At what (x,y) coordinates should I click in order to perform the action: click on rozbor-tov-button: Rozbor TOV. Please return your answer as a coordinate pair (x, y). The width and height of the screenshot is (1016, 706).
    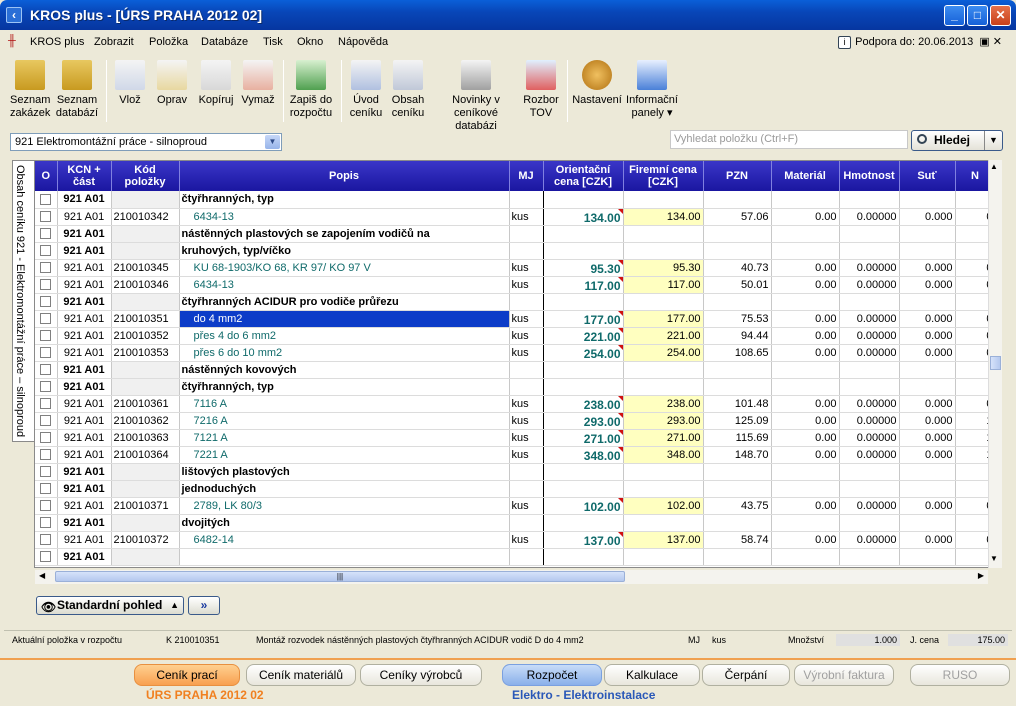
    Looking at the image, I should click on (541, 91).